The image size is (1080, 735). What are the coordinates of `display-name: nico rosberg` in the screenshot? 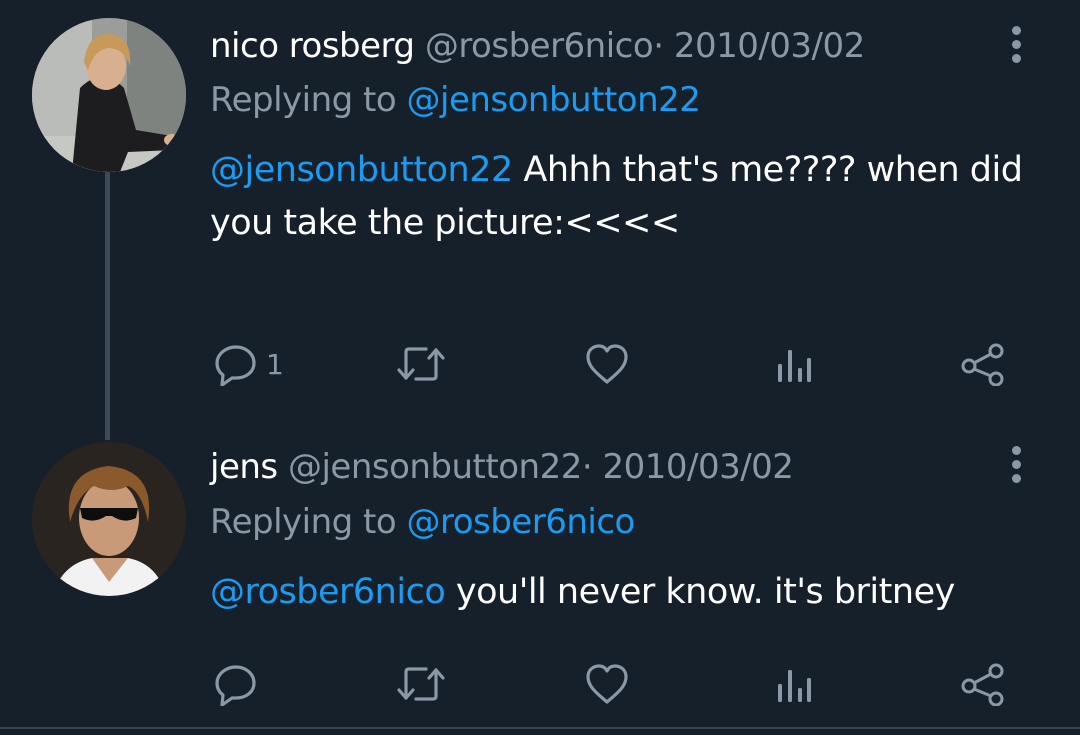 It's located at (312, 46).